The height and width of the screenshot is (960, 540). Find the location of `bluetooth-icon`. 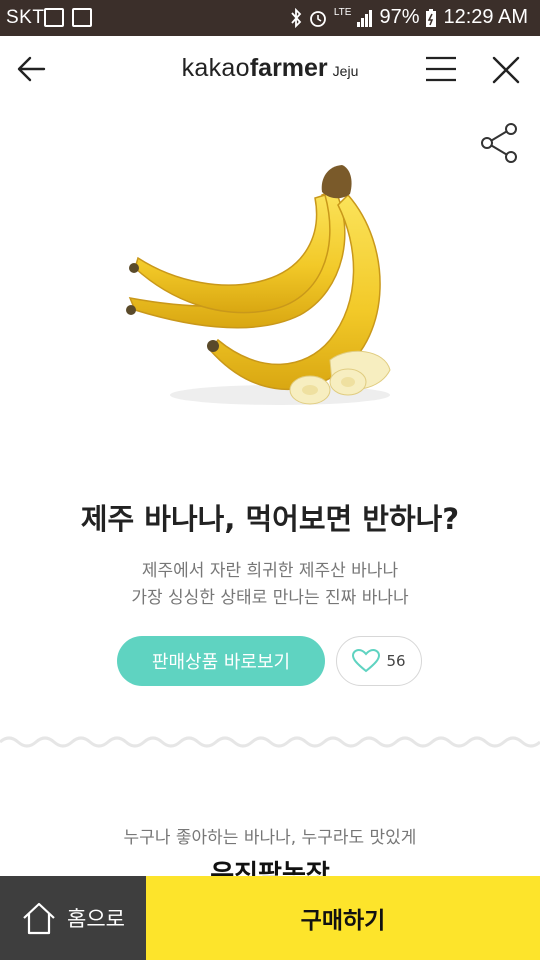

bluetooth-icon is located at coordinates (296, 17).